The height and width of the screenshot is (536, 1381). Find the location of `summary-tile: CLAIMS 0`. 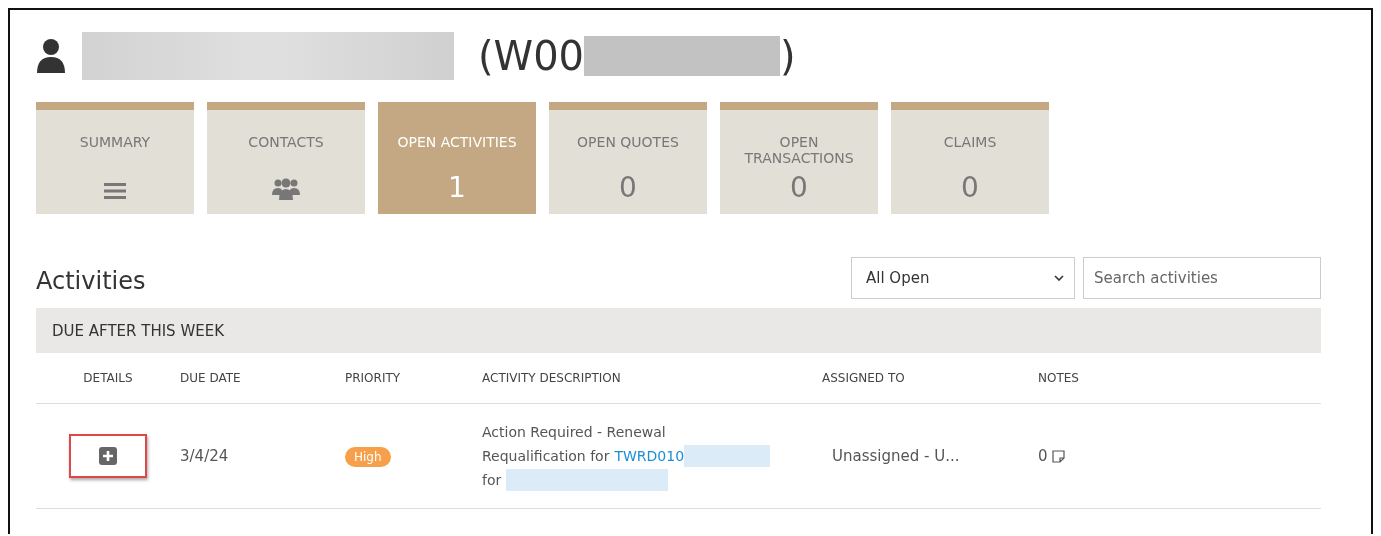

summary-tile: CLAIMS 0 is located at coordinates (970, 158).